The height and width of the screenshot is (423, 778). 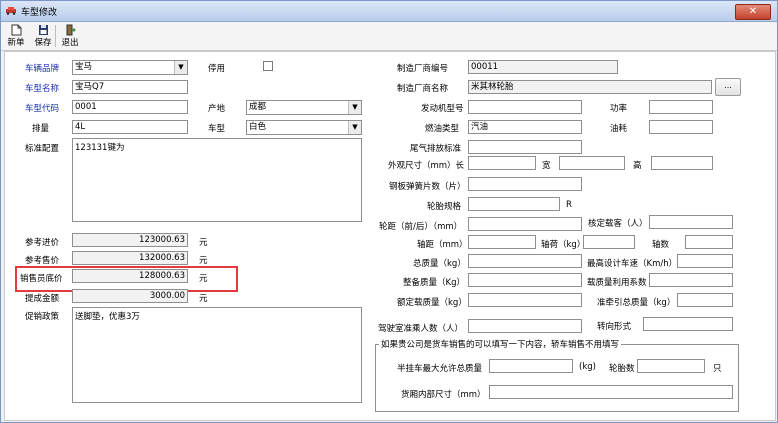 I want to click on max-speed-input, so click(x=705, y=261).